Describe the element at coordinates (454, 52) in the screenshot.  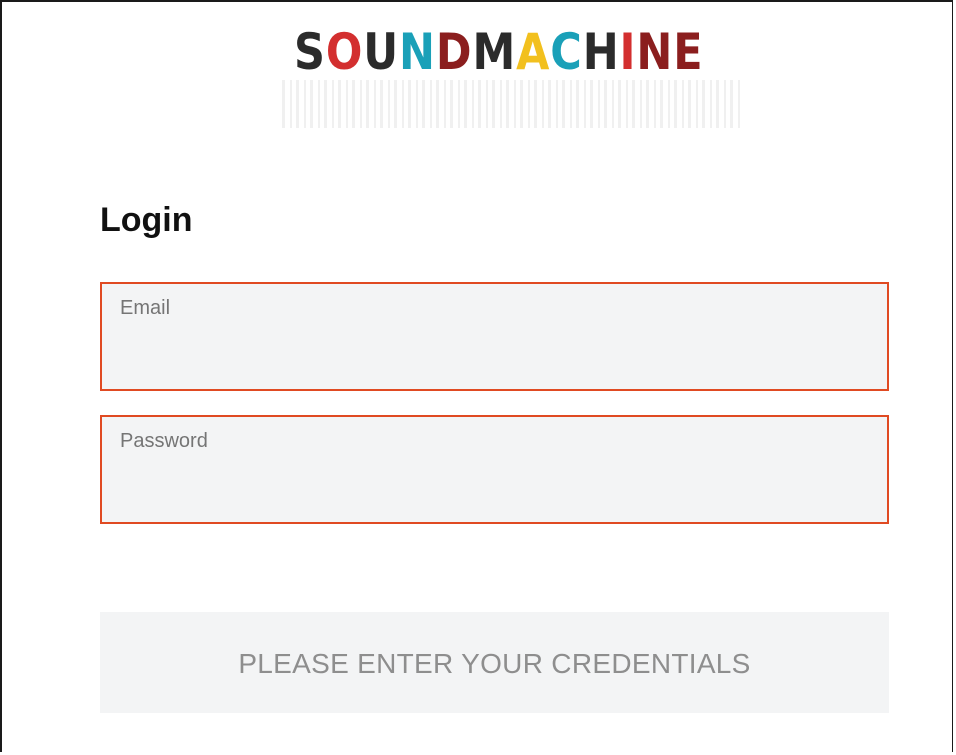
I see `brand-letter: D` at that location.